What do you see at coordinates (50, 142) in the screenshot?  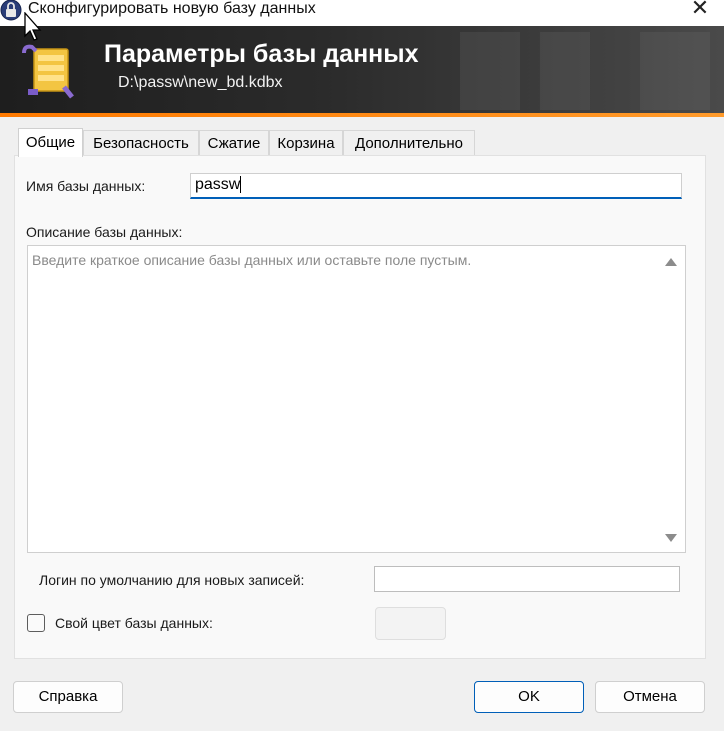 I see `tab-general: Общие` at bounding box center [50, 142].